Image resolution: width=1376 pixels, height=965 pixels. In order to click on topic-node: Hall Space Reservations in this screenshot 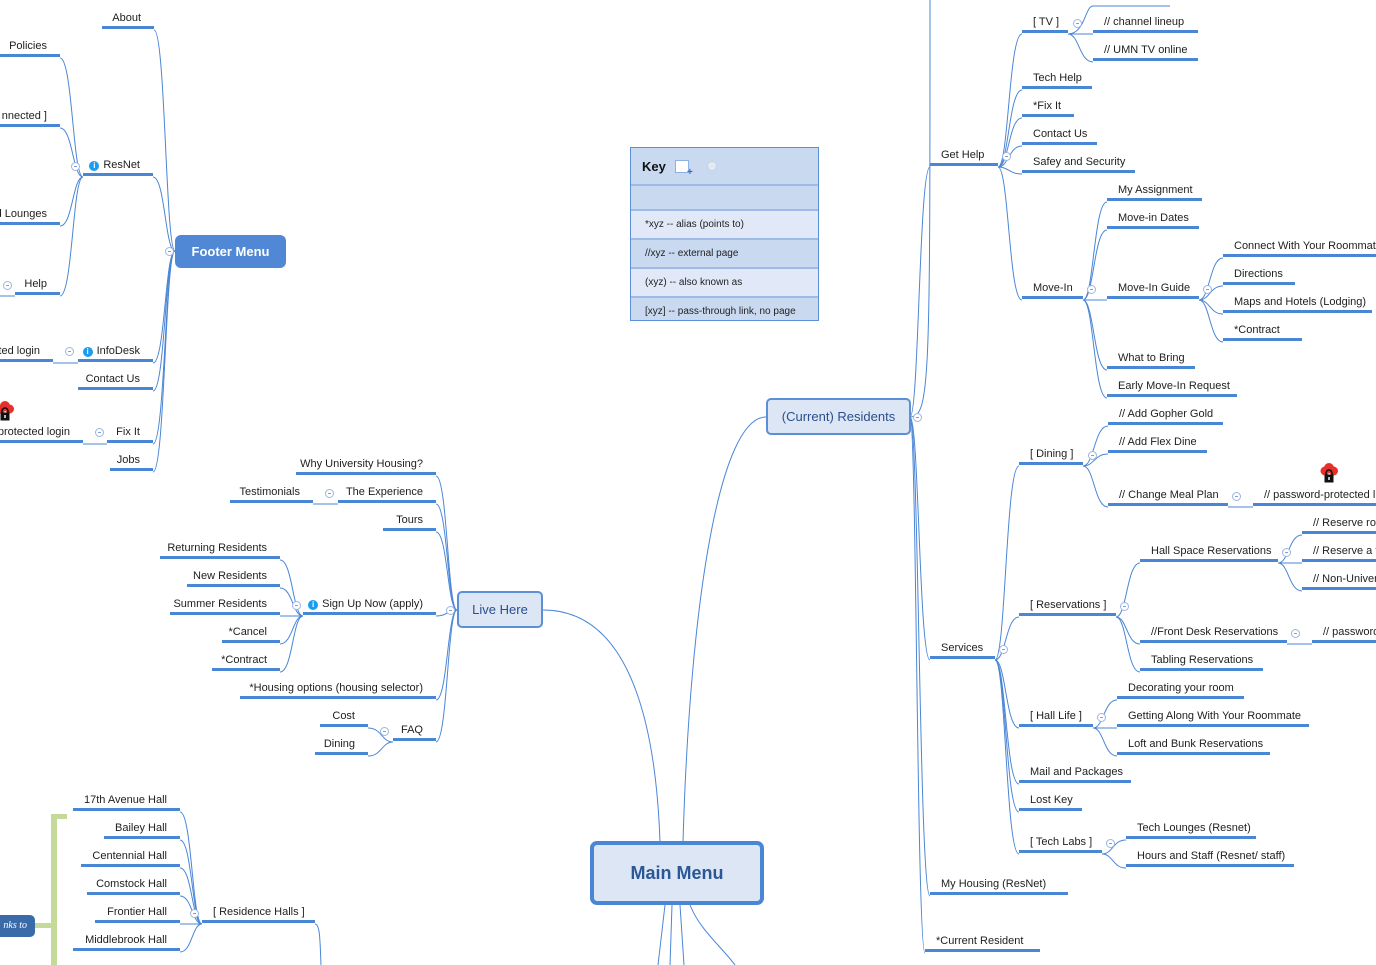, I will do `click(1209, 552)`.